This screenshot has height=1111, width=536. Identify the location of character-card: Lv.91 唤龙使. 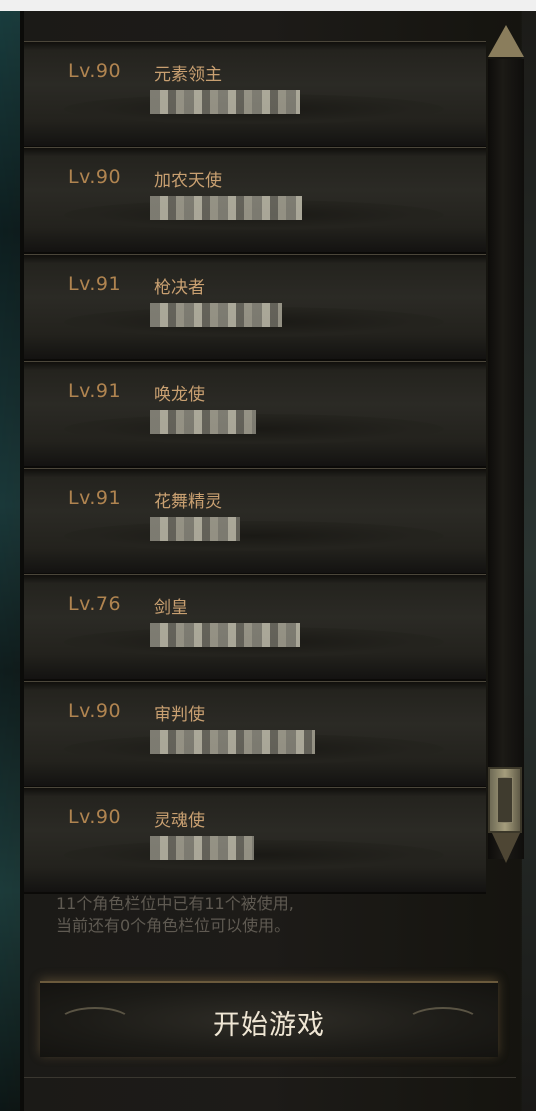
(255, 414).